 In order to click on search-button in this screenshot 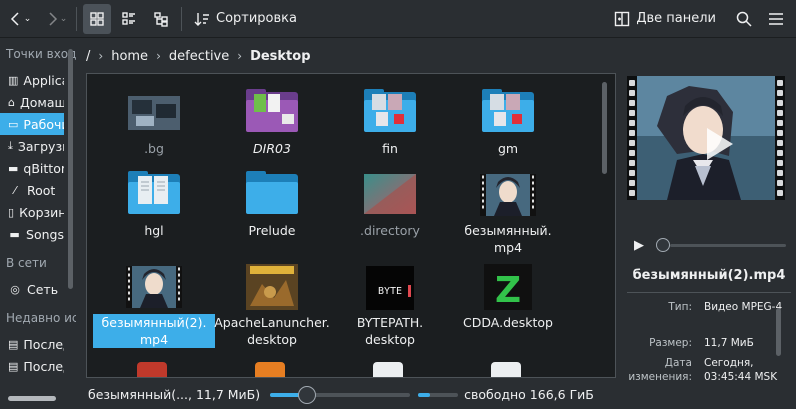, I will do `click(744, 19)`.